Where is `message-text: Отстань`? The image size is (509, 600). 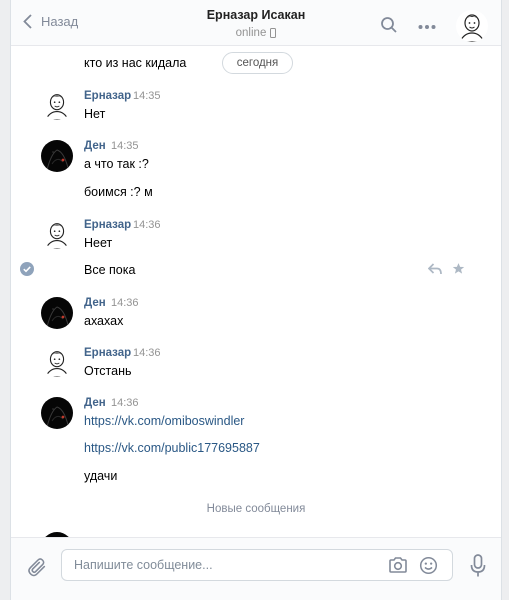 message-text: Отстань is located at coordinates (108, 371).